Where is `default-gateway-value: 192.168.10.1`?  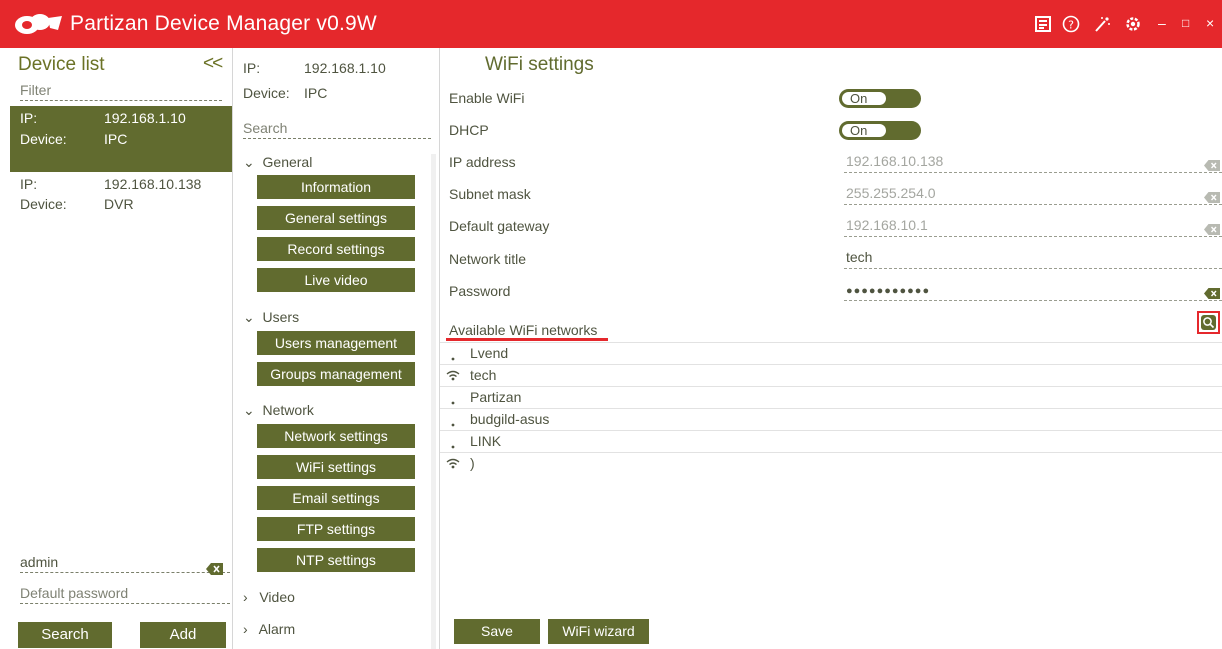
default-gateway-value: 192.168.10.1 is located at coordinates (887, 225).